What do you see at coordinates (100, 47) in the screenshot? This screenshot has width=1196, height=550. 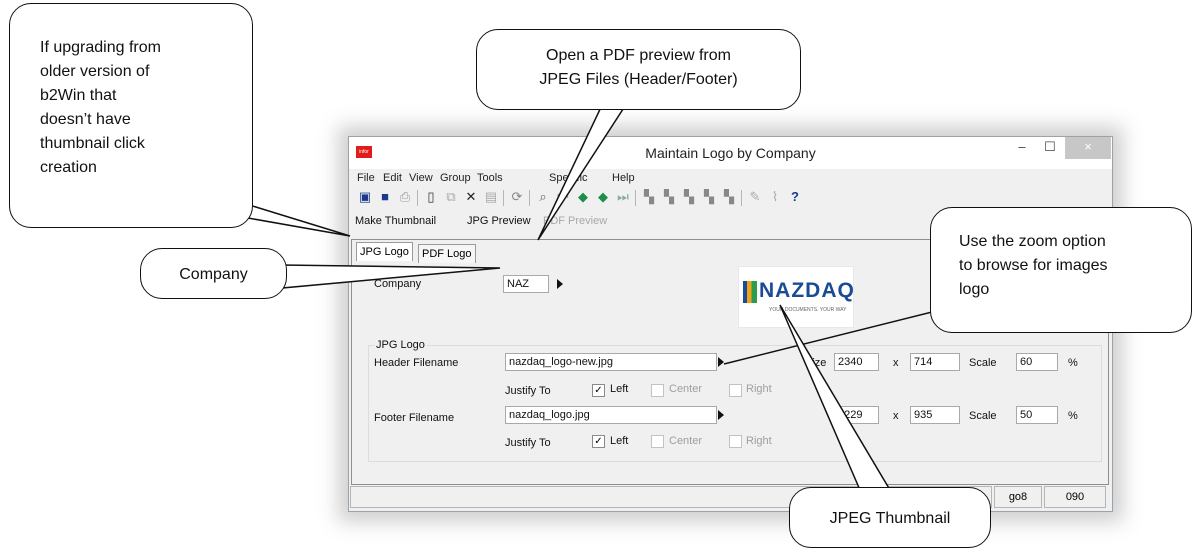 I see `upgrade-callout-line-1: If upgrading from` at bounding box center [100, 47].